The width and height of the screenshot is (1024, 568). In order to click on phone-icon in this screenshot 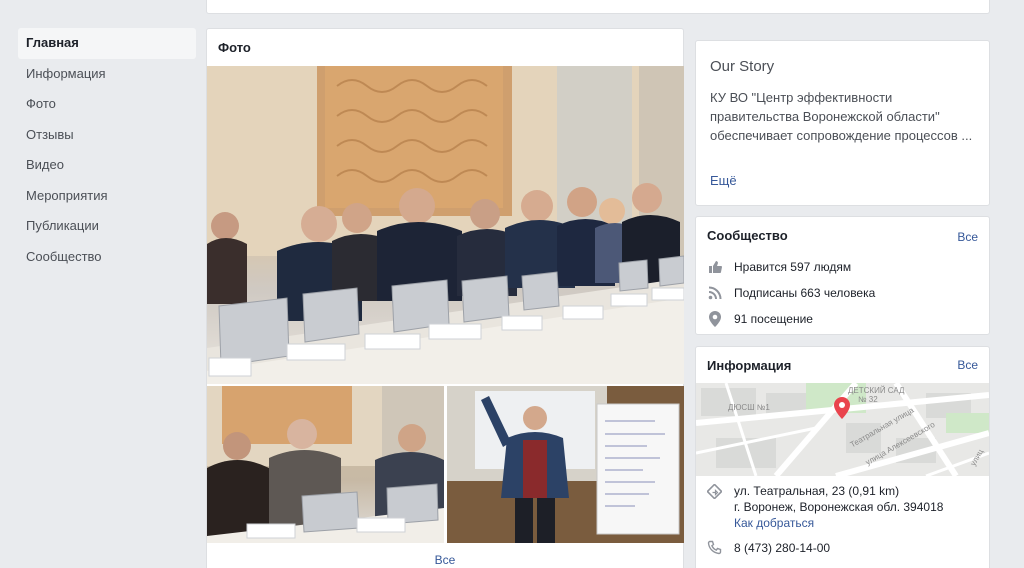, I will do `click(714, 550)`.